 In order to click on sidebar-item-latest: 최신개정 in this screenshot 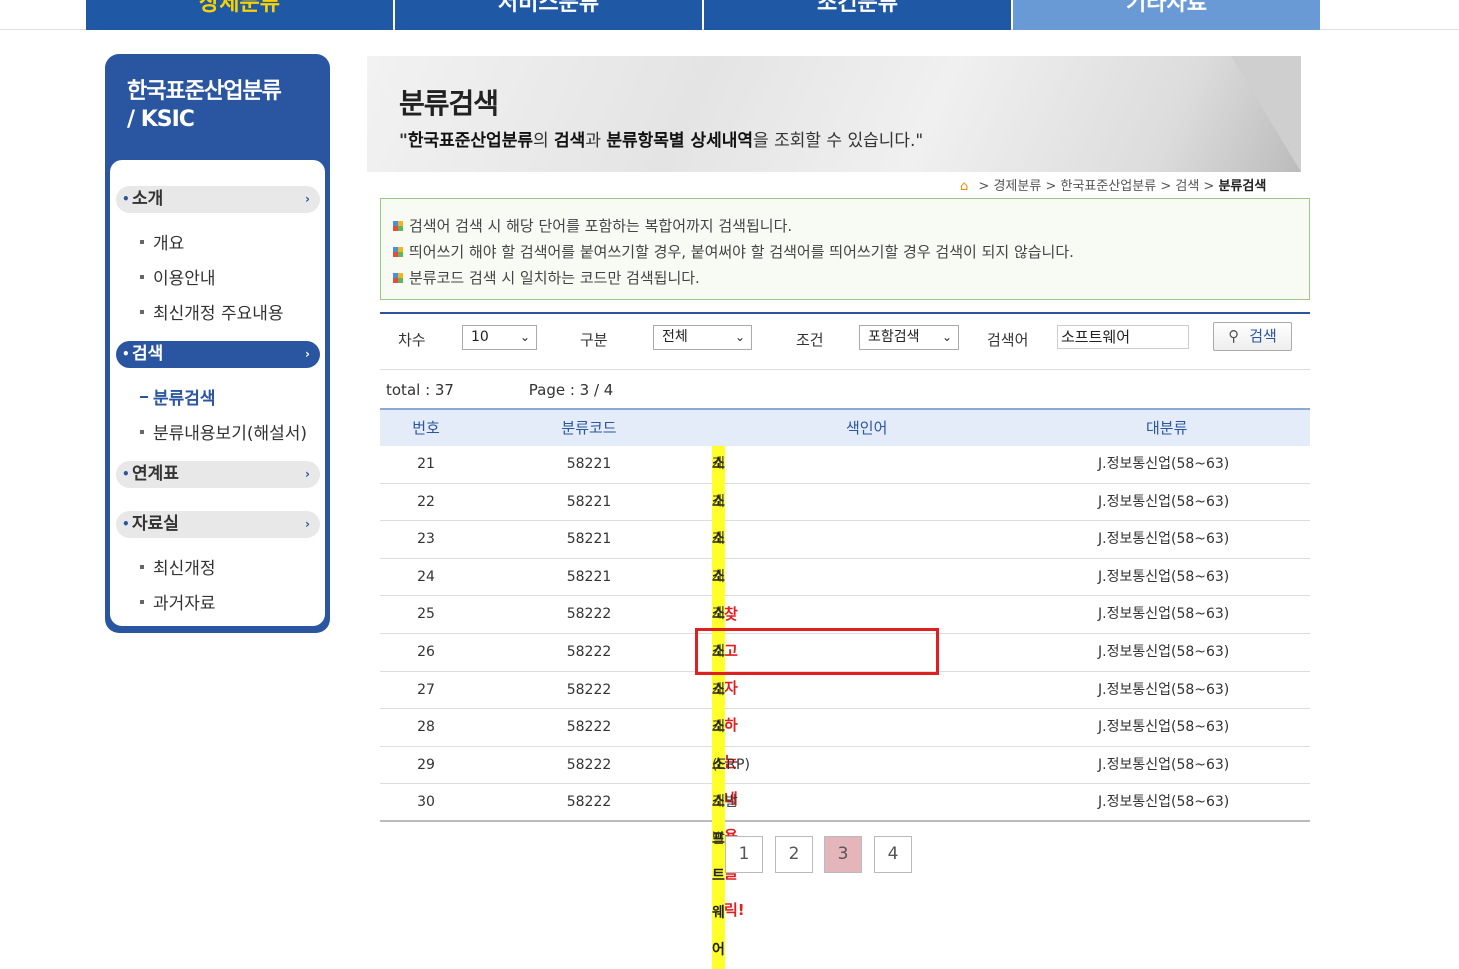, I will do `click(178, 569)`.